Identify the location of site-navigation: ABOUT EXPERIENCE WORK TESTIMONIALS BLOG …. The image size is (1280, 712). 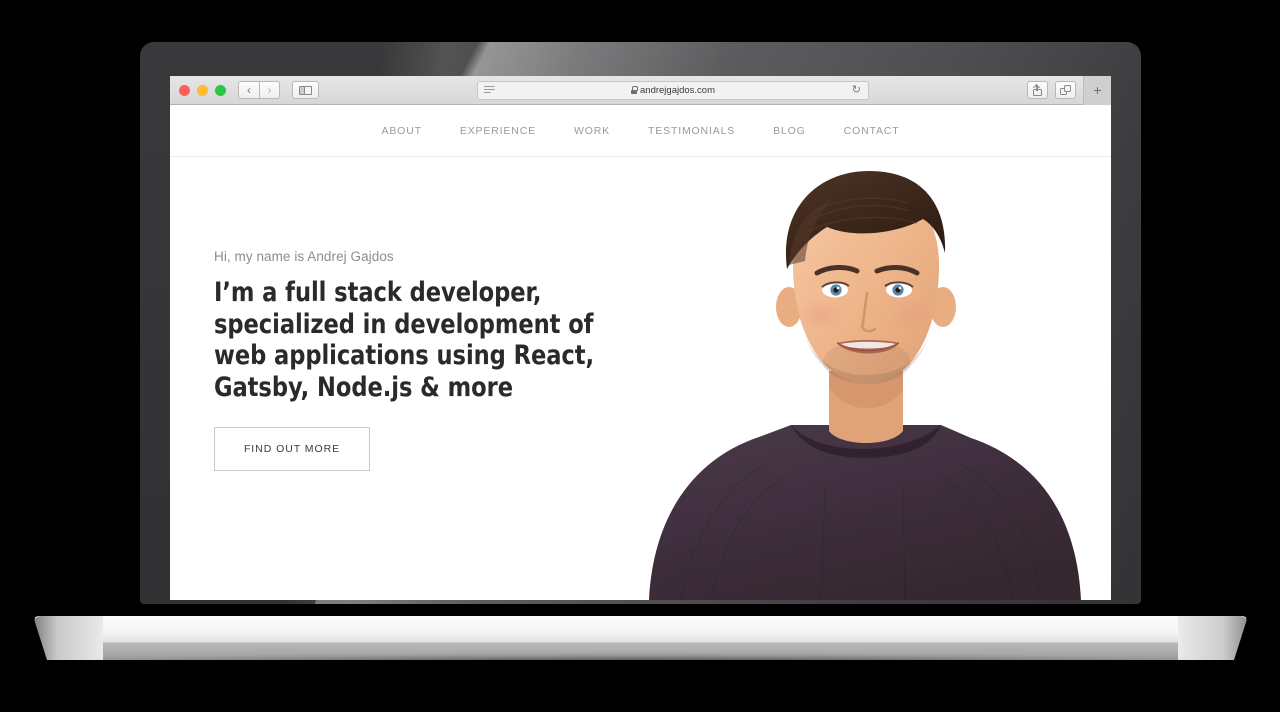
(640, 131).